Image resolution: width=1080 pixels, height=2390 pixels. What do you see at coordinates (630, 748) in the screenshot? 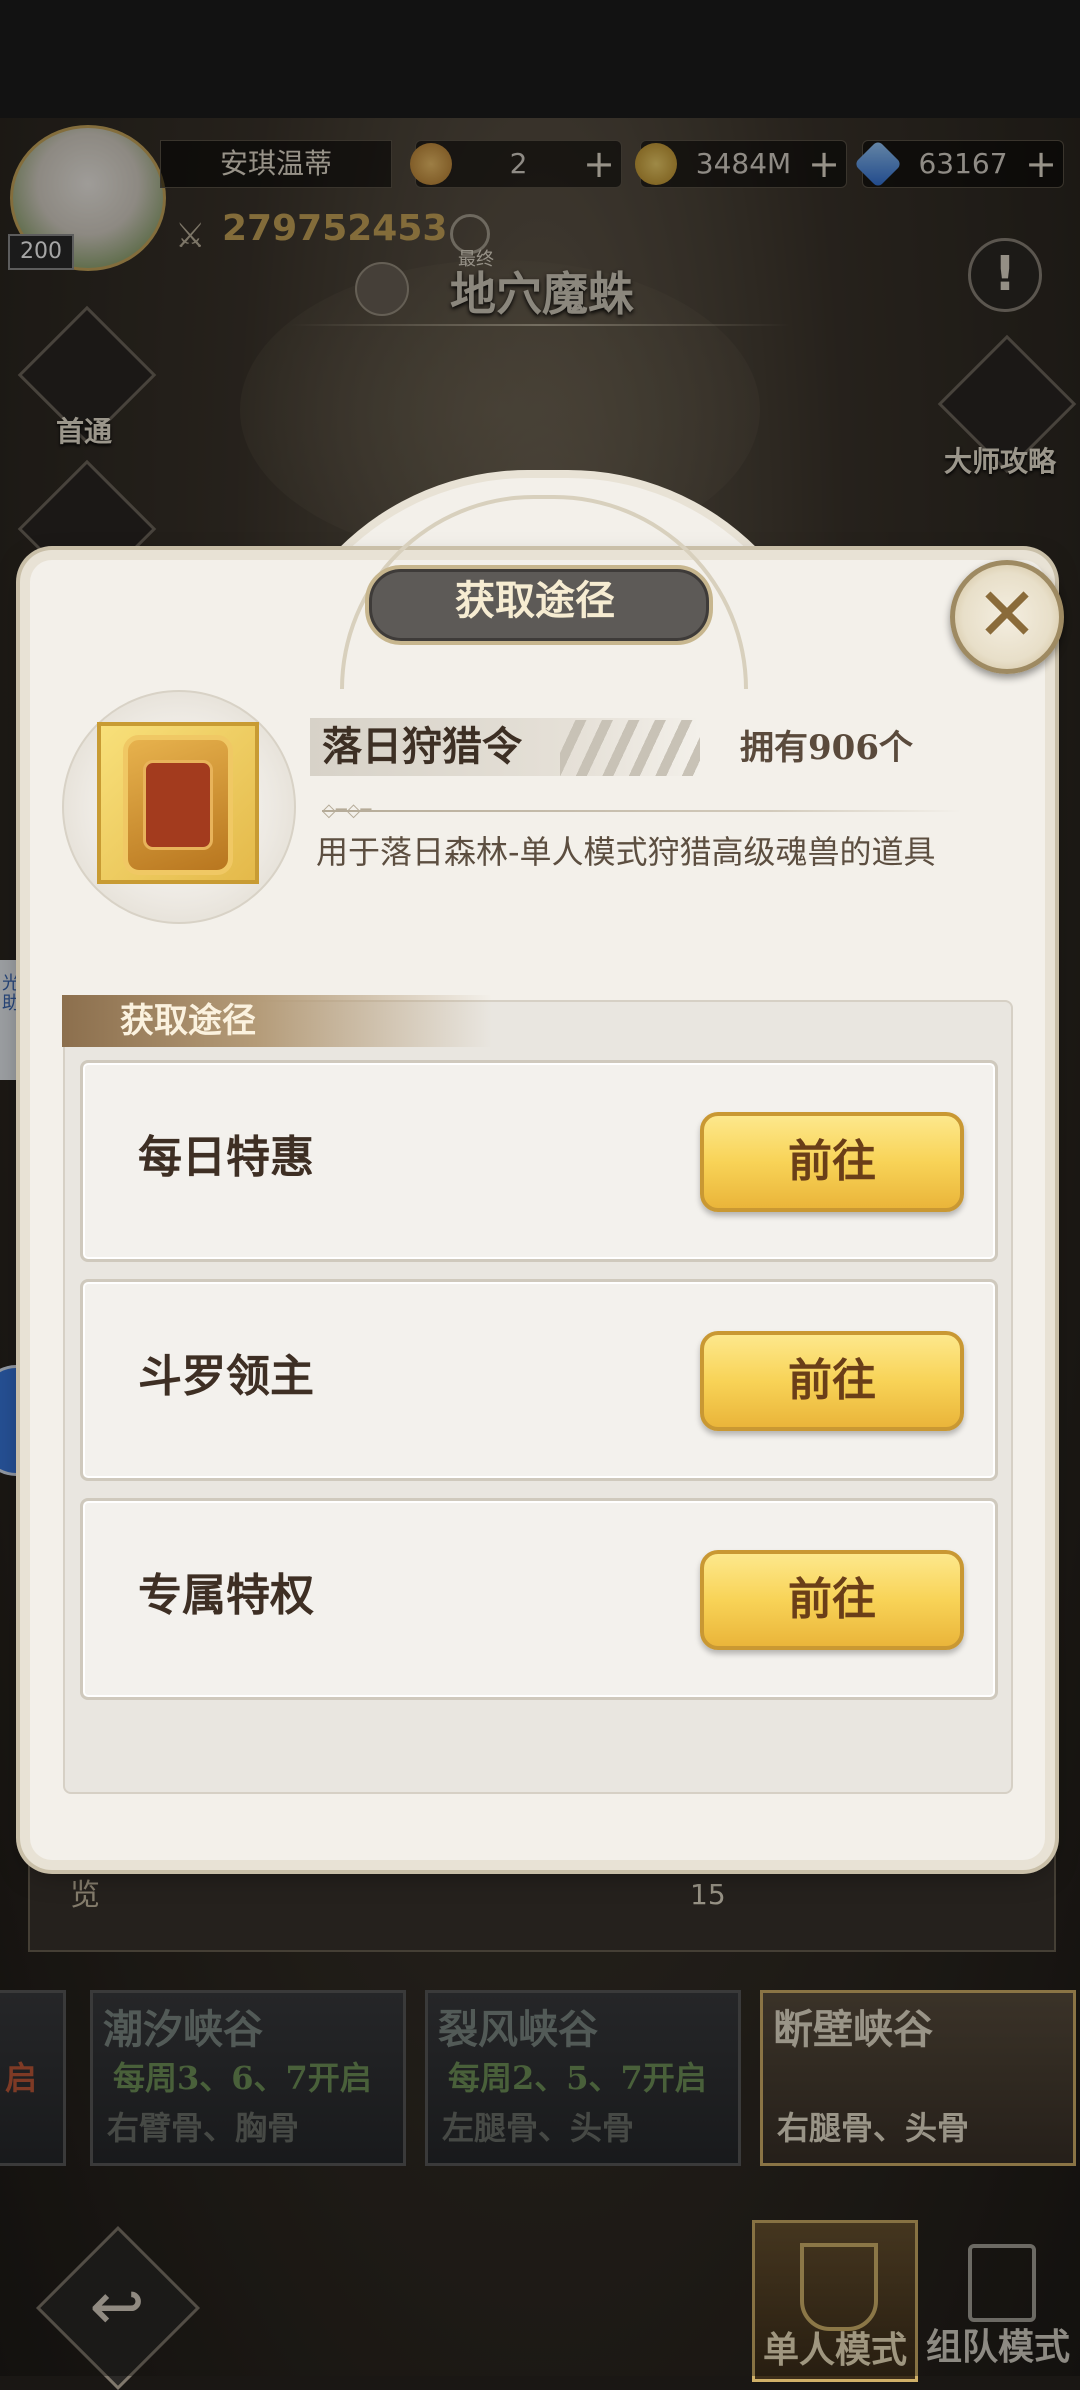
I see `item-name-stripes` at bounding box center [630, 748].